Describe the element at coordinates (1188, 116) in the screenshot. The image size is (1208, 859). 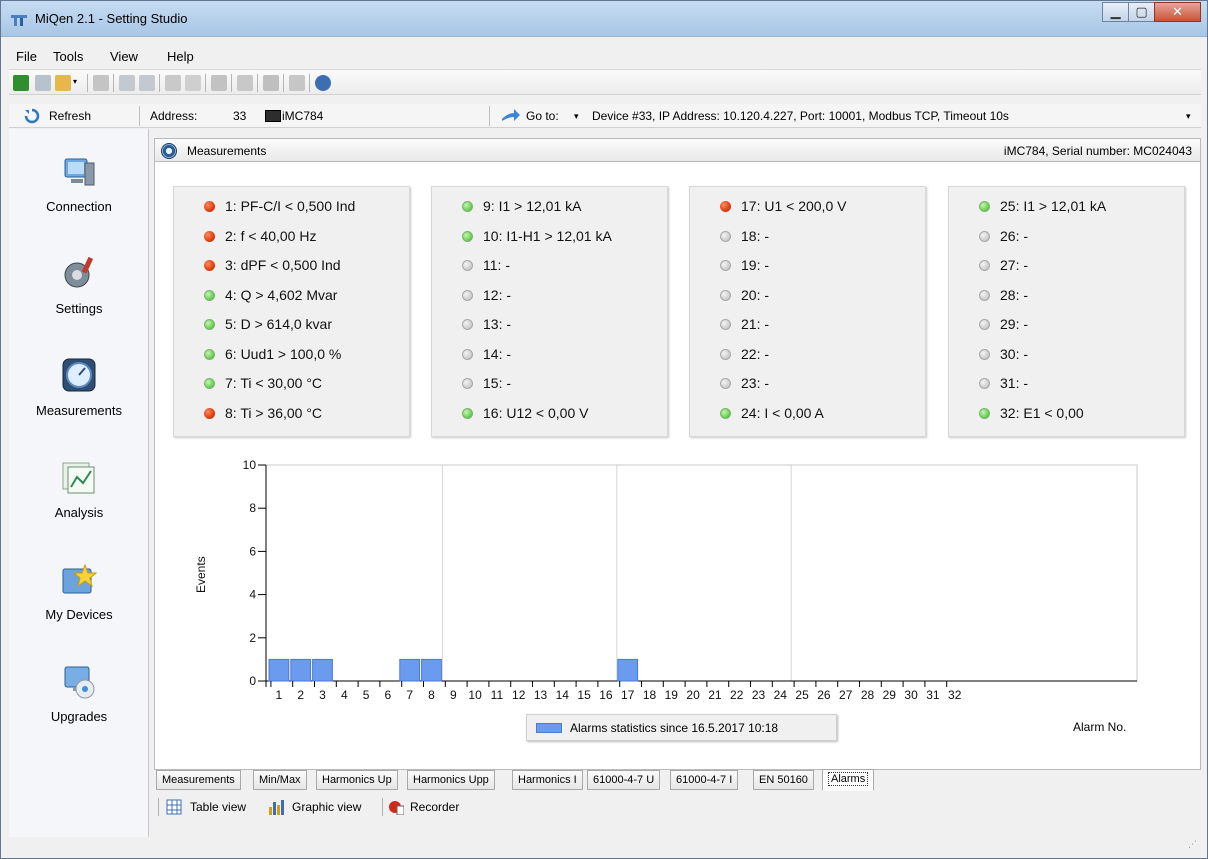
I see `goto-target-dropdown-icon: ▾` at that location.